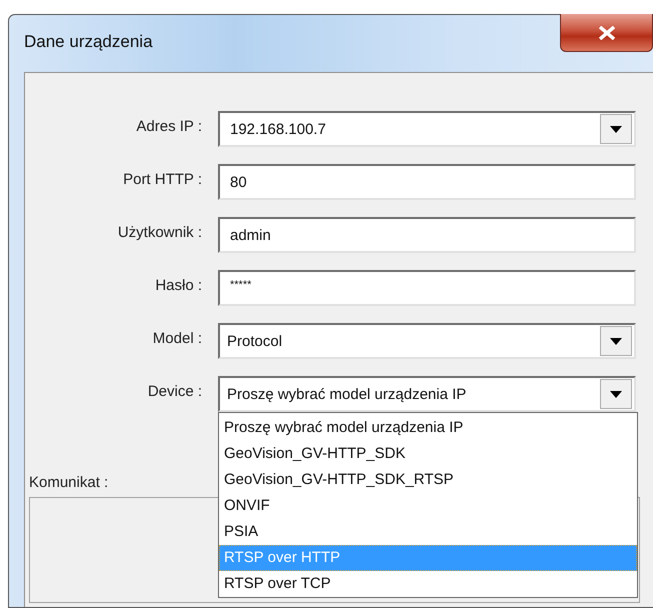  Describe the element at coordinates (168, 126) in the screenshot. I see `field-label: Adres IP :` at that location.